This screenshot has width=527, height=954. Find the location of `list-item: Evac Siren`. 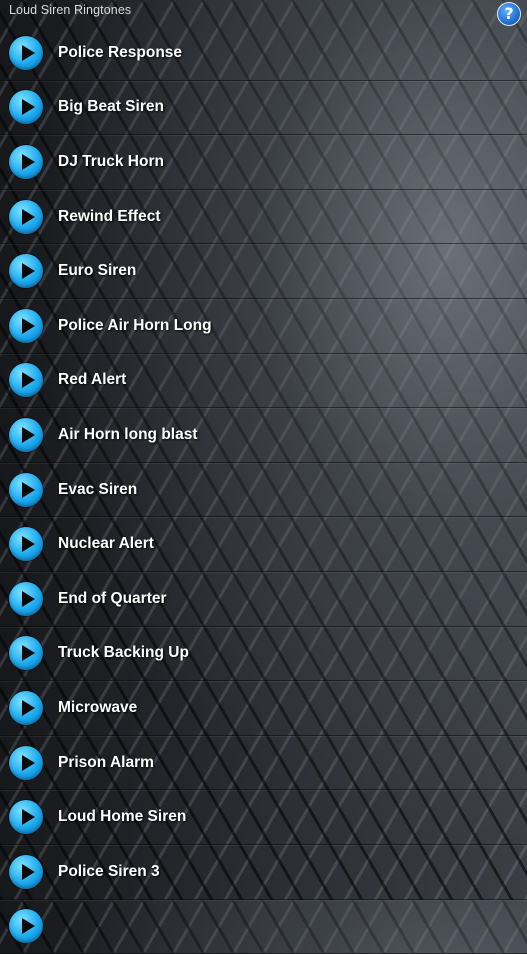

list-item: Evac Siren is located at coordinates (263, 490).